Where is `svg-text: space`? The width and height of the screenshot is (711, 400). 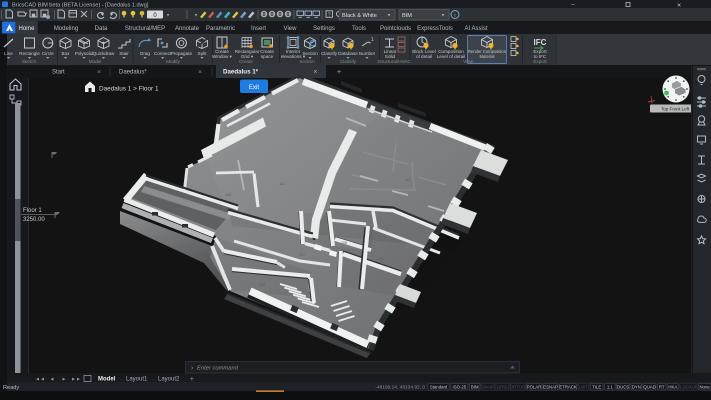 svg-text: space is located at coordinates (267, 56).